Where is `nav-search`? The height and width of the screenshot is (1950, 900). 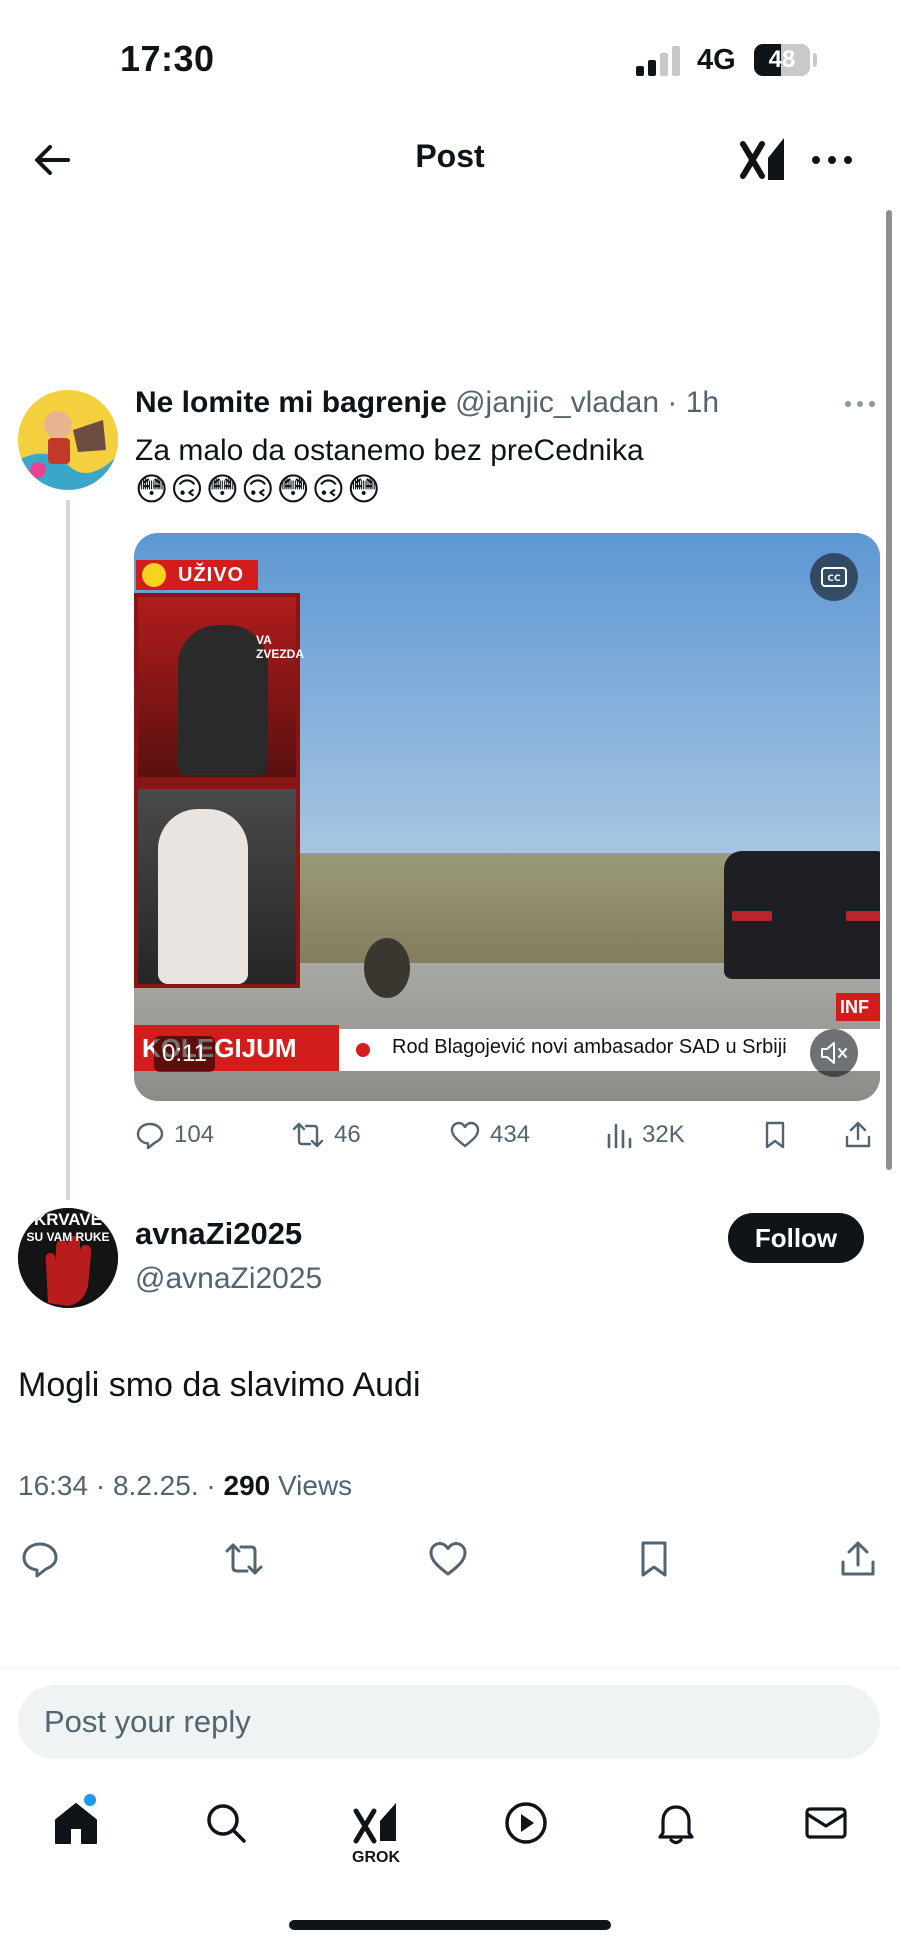
nav-search is located at coordinates (226, 1833).